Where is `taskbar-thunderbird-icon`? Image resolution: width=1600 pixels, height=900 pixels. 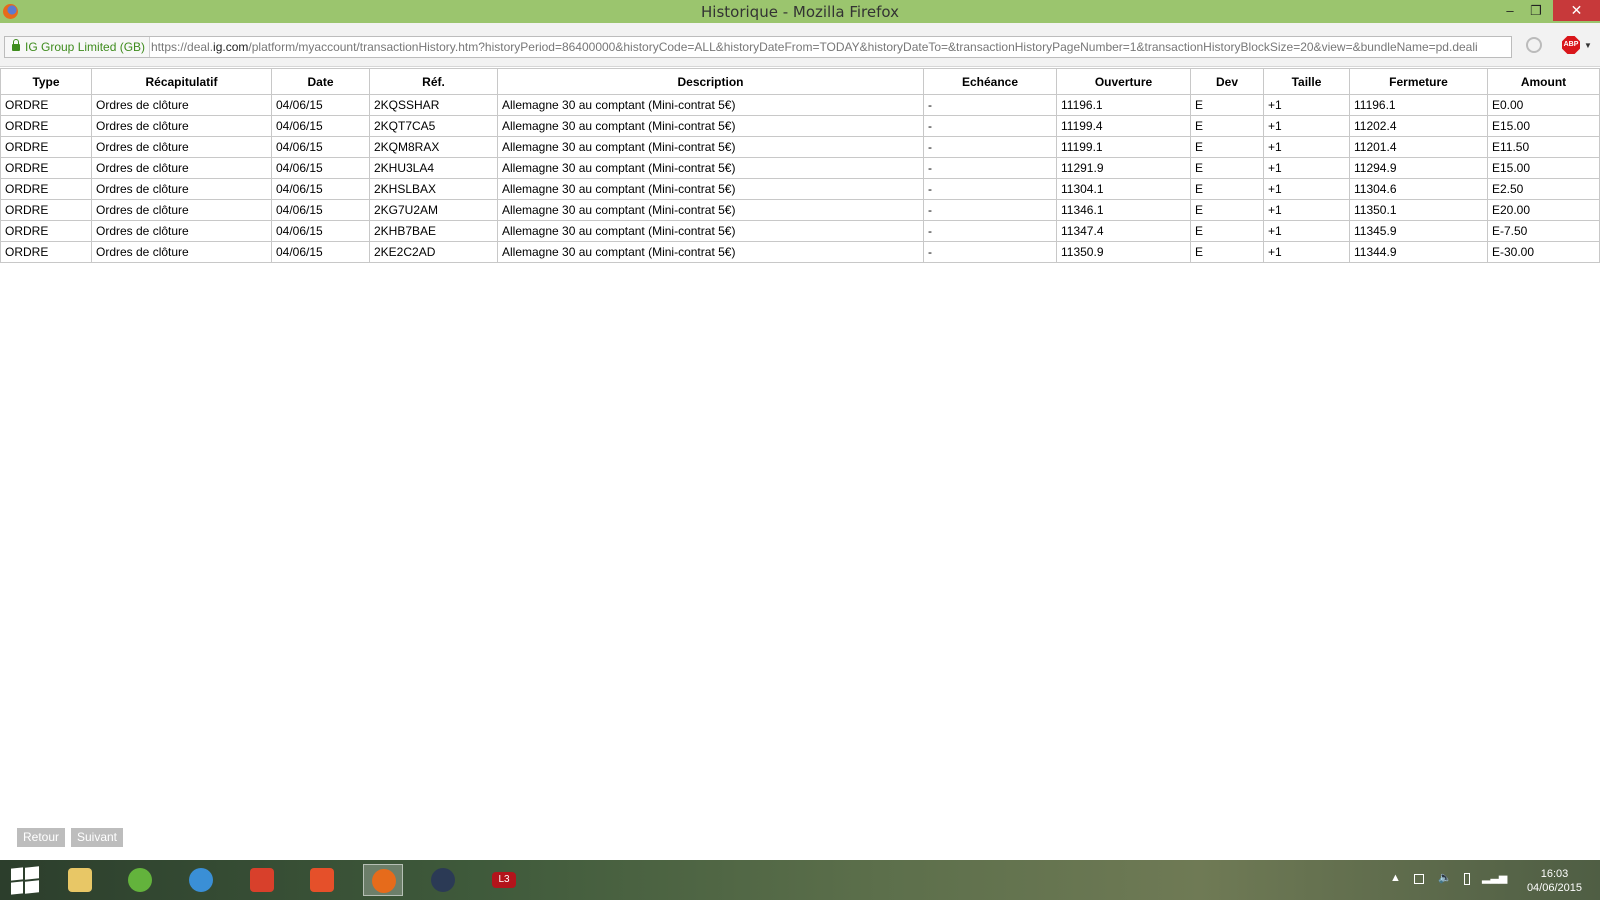 taskbar-thunderbird-icon is located at coordinates (201, 880).